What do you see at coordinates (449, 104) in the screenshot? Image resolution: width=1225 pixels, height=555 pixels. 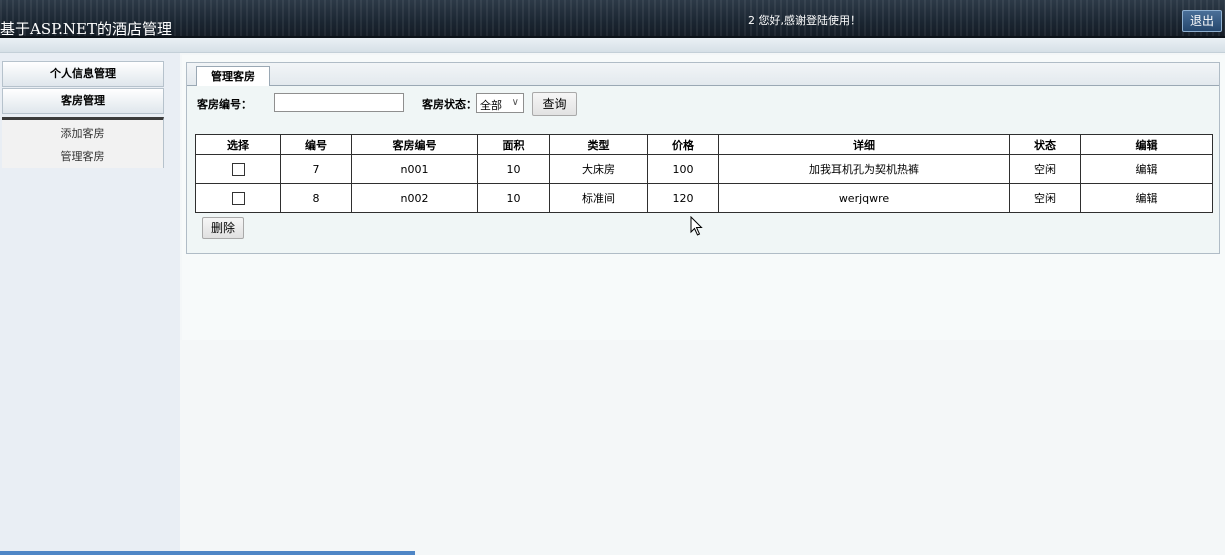 I see `room-status-label: 客房状态：` at bounding box center [449, 104].